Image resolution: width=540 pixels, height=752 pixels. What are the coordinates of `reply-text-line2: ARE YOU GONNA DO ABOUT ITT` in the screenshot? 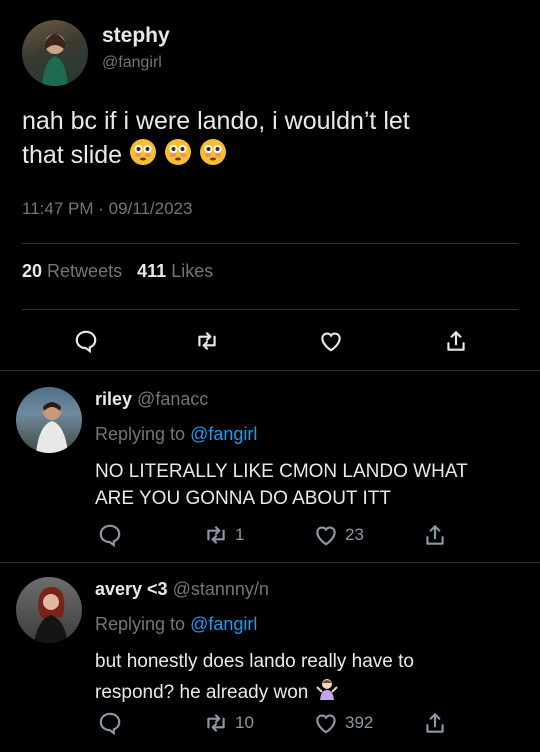 It's located at (243, 498).